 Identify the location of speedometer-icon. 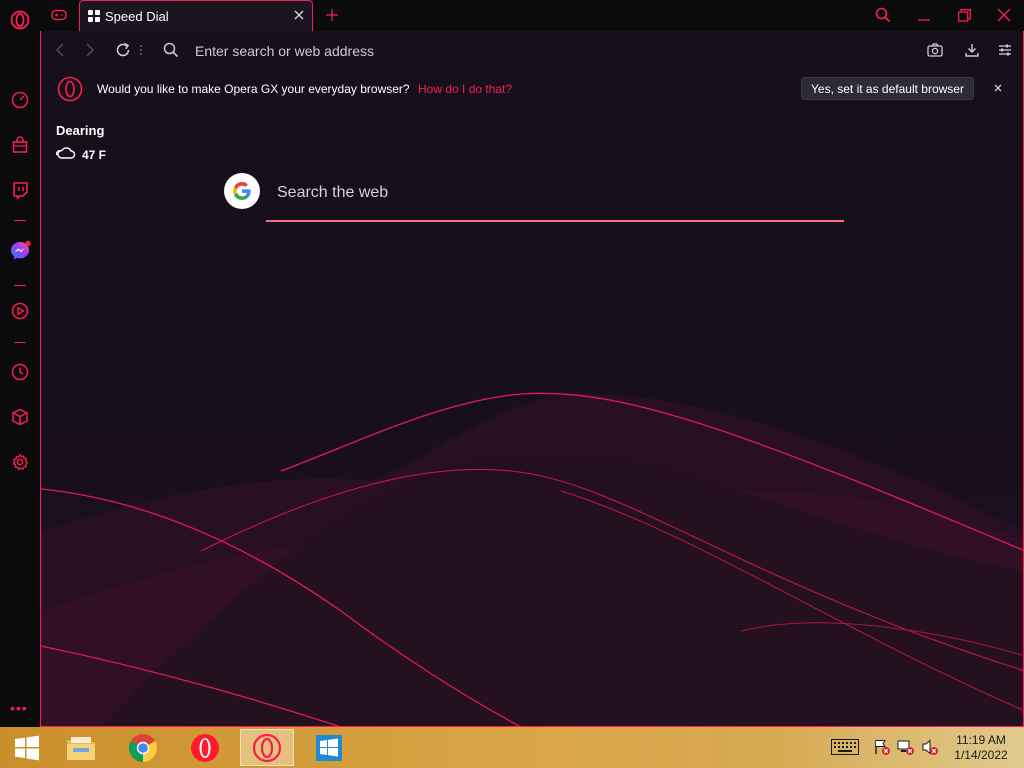
(20, 100).